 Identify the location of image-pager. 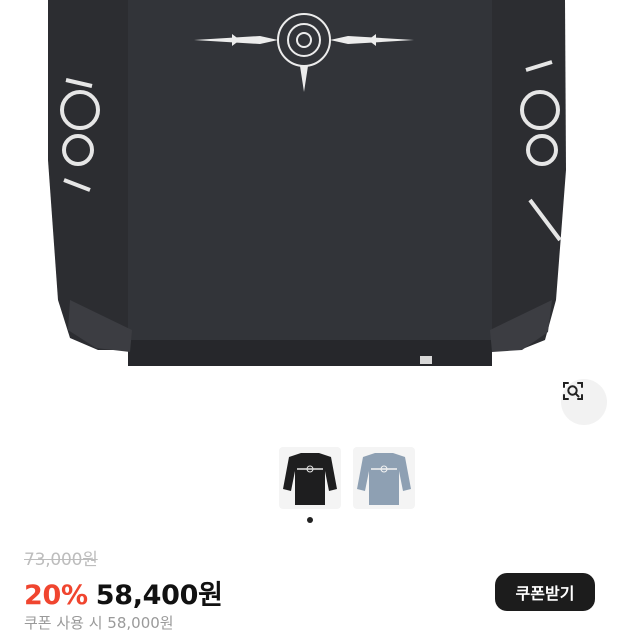
(310, 521).